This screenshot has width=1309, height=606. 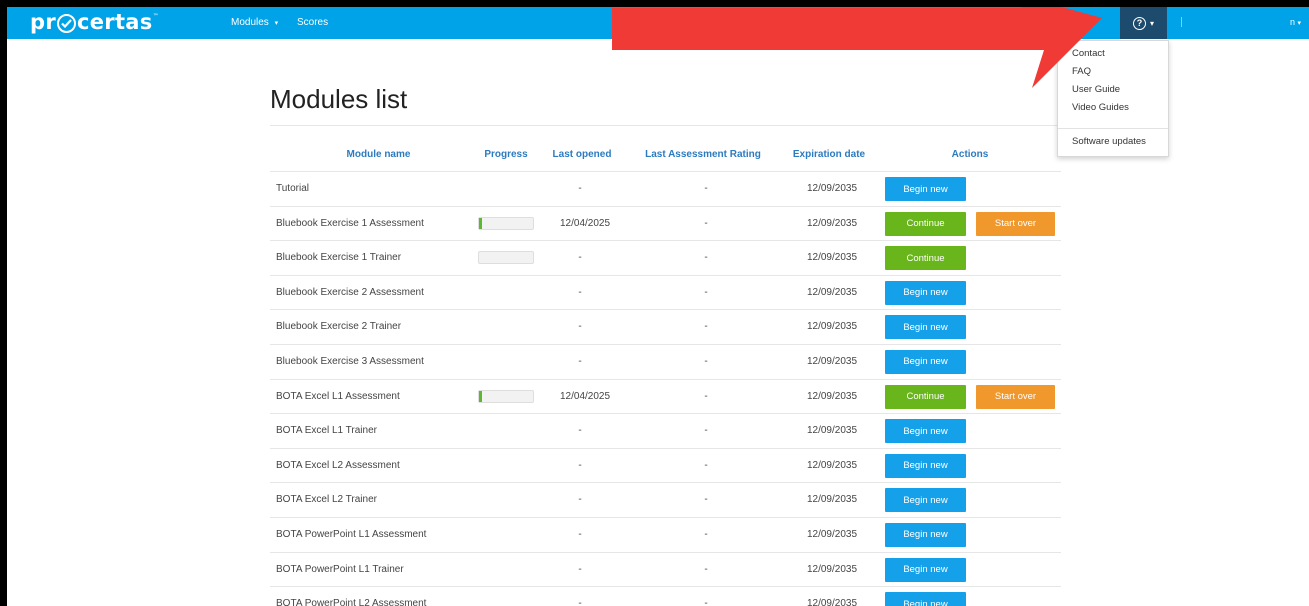 I want to click on column-header-expiration: Expiration date, so click(x=829, y=154).